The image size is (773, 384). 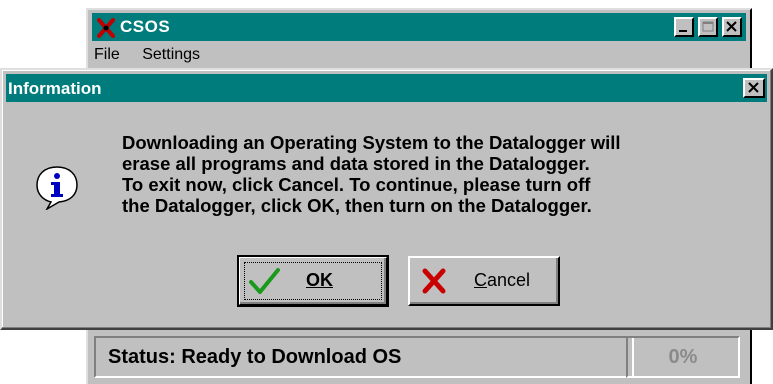 I want to click on menu-file: File, so click(x=107, y=54).